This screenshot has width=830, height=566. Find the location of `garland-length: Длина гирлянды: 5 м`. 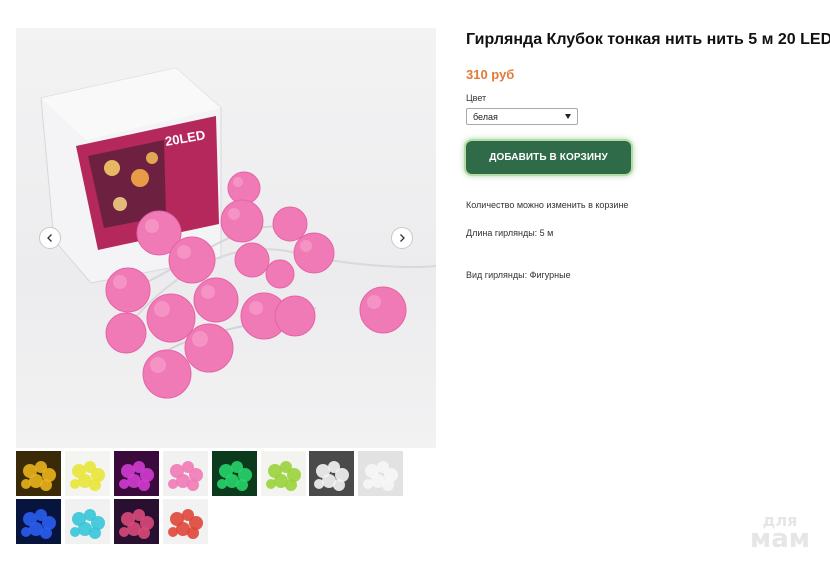

garland-length: Длина гирлянды: 5 м is located at coordinates (510, 233).